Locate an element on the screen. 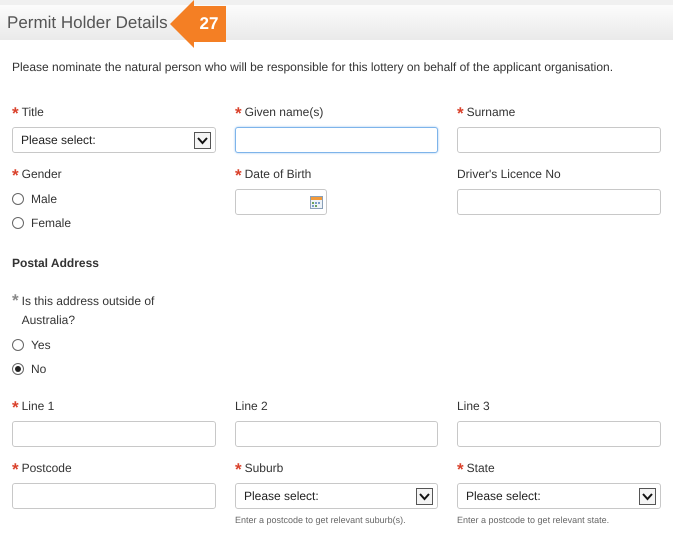 The image size is (673, 545). section-heading: Postal Address is located at coordinates (56, 263).